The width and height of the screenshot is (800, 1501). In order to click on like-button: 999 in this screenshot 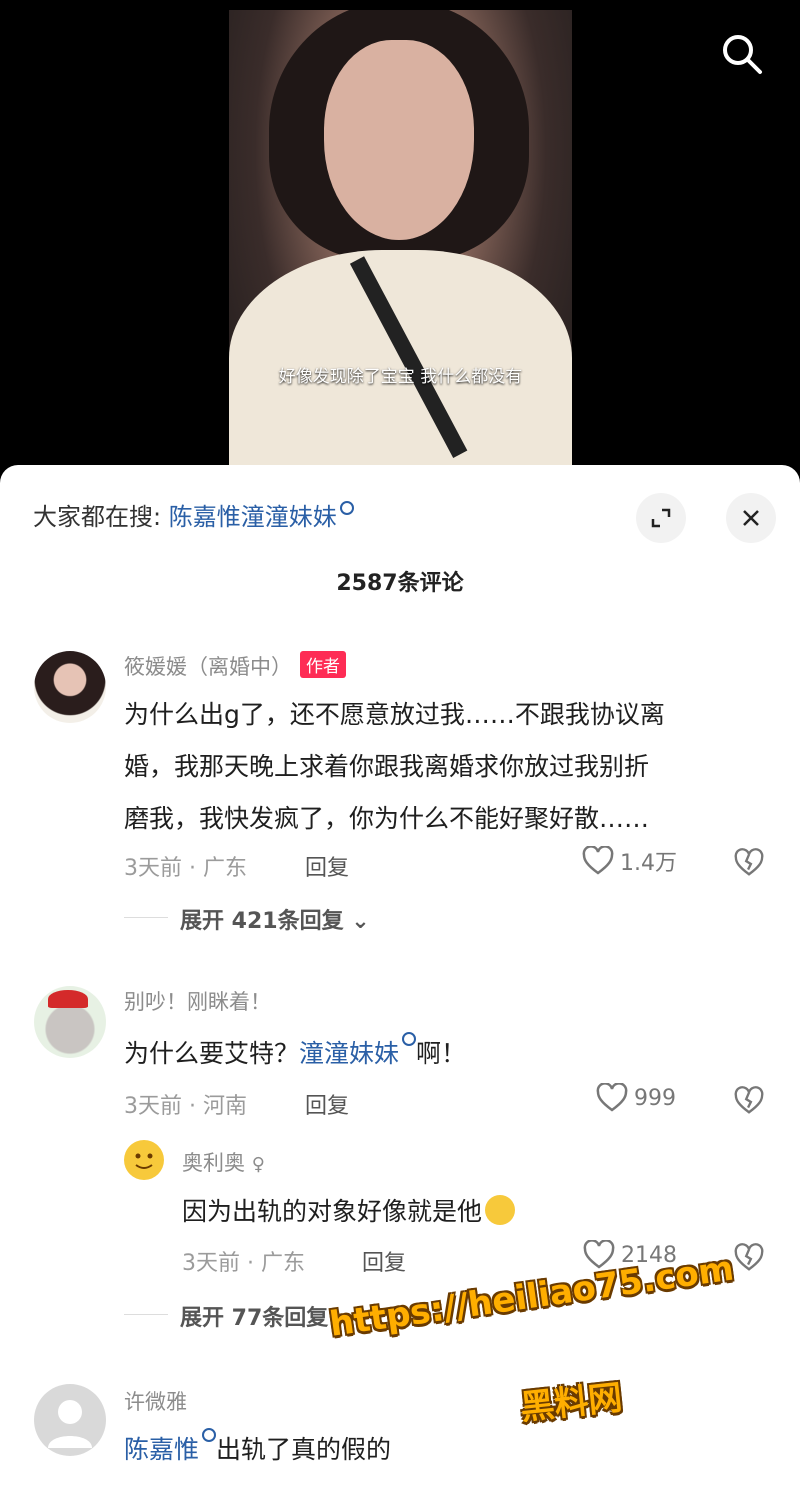, I will do `click(636, 1098)`.